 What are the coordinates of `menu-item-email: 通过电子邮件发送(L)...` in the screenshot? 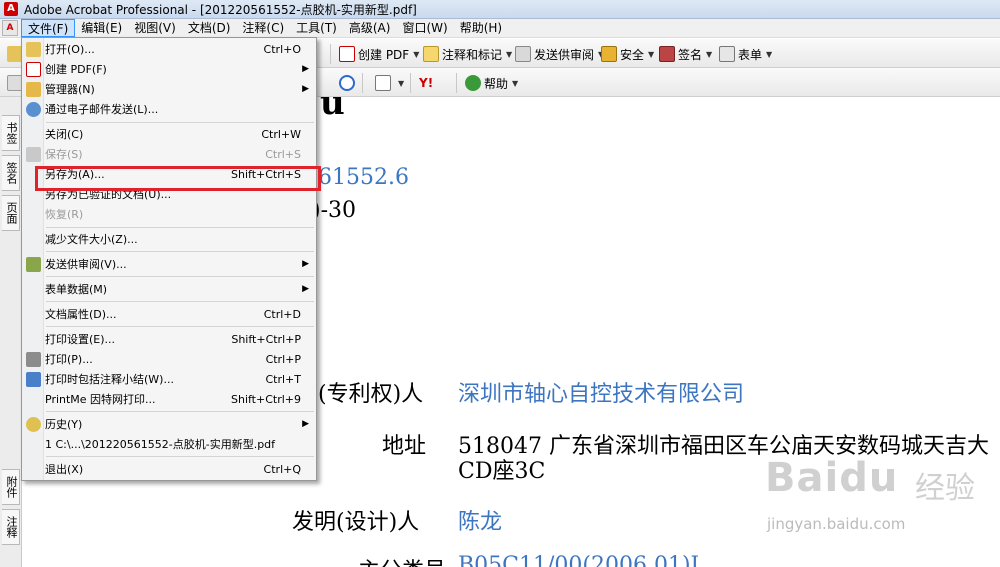 It's located at (169, 109).